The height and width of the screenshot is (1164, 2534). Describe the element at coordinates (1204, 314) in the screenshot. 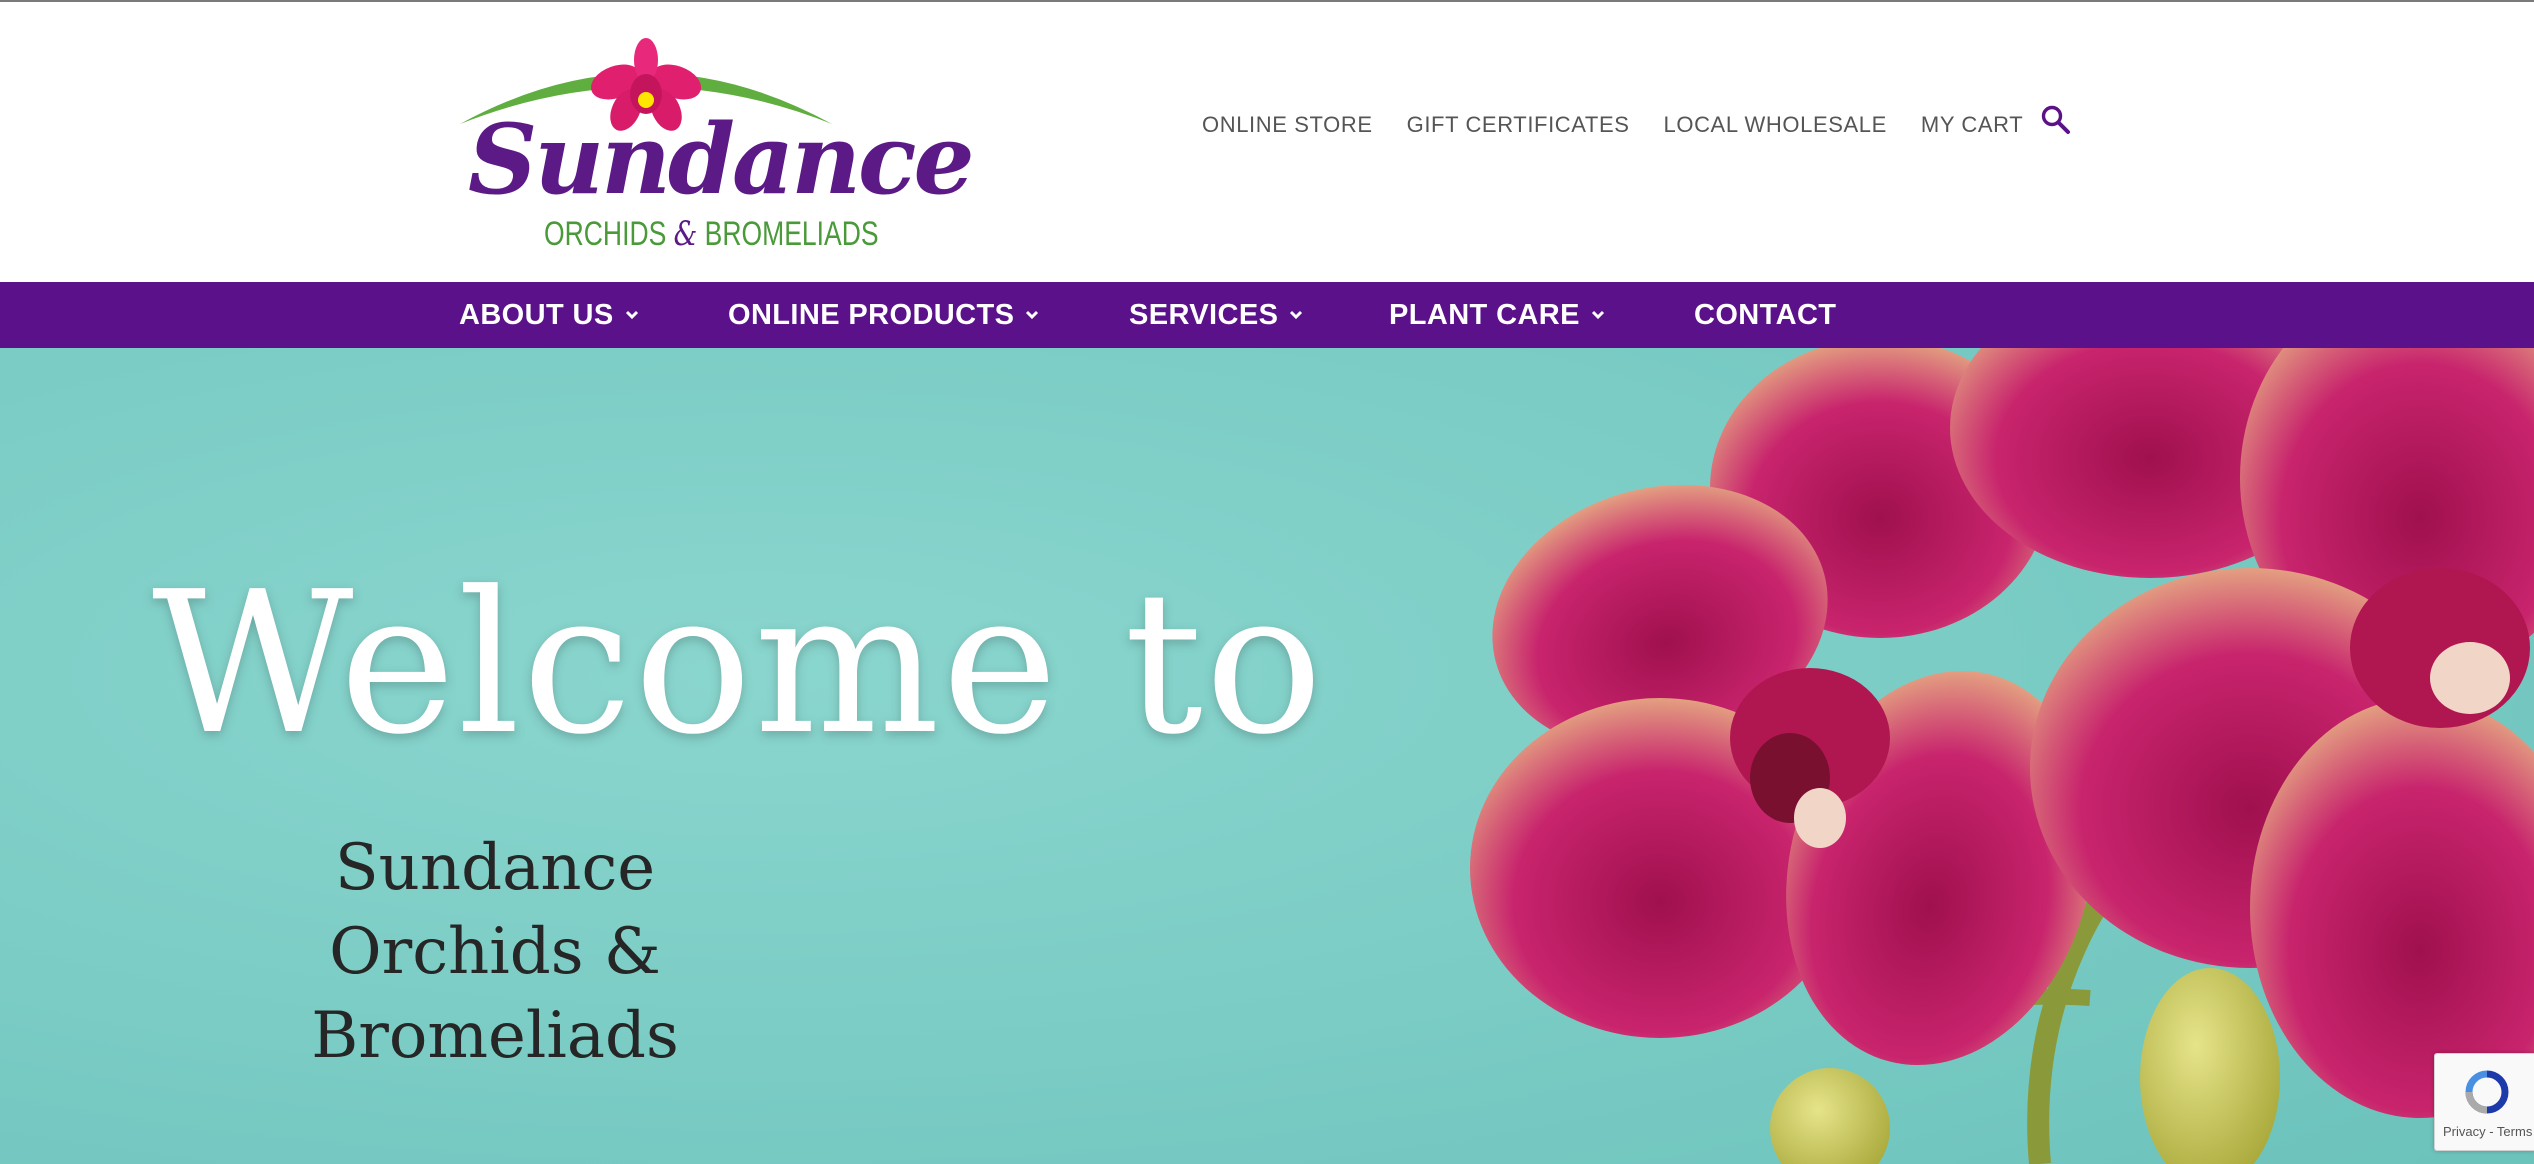

I see `nav-label: SERVICES` at that location.